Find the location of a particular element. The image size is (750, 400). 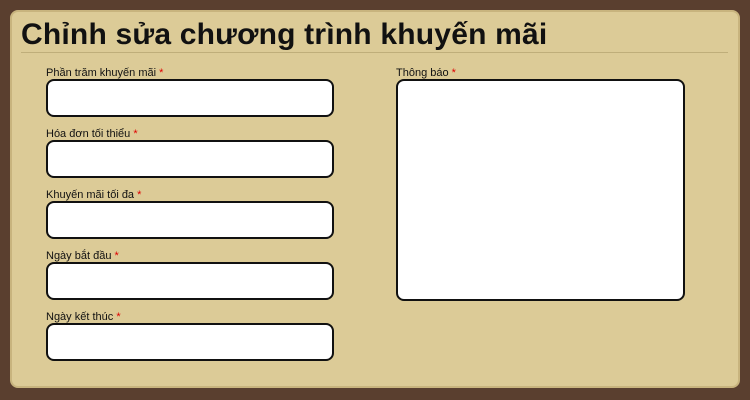

start-date-label-text: Ngày bắt đầu is located at coordinates (79, 256).